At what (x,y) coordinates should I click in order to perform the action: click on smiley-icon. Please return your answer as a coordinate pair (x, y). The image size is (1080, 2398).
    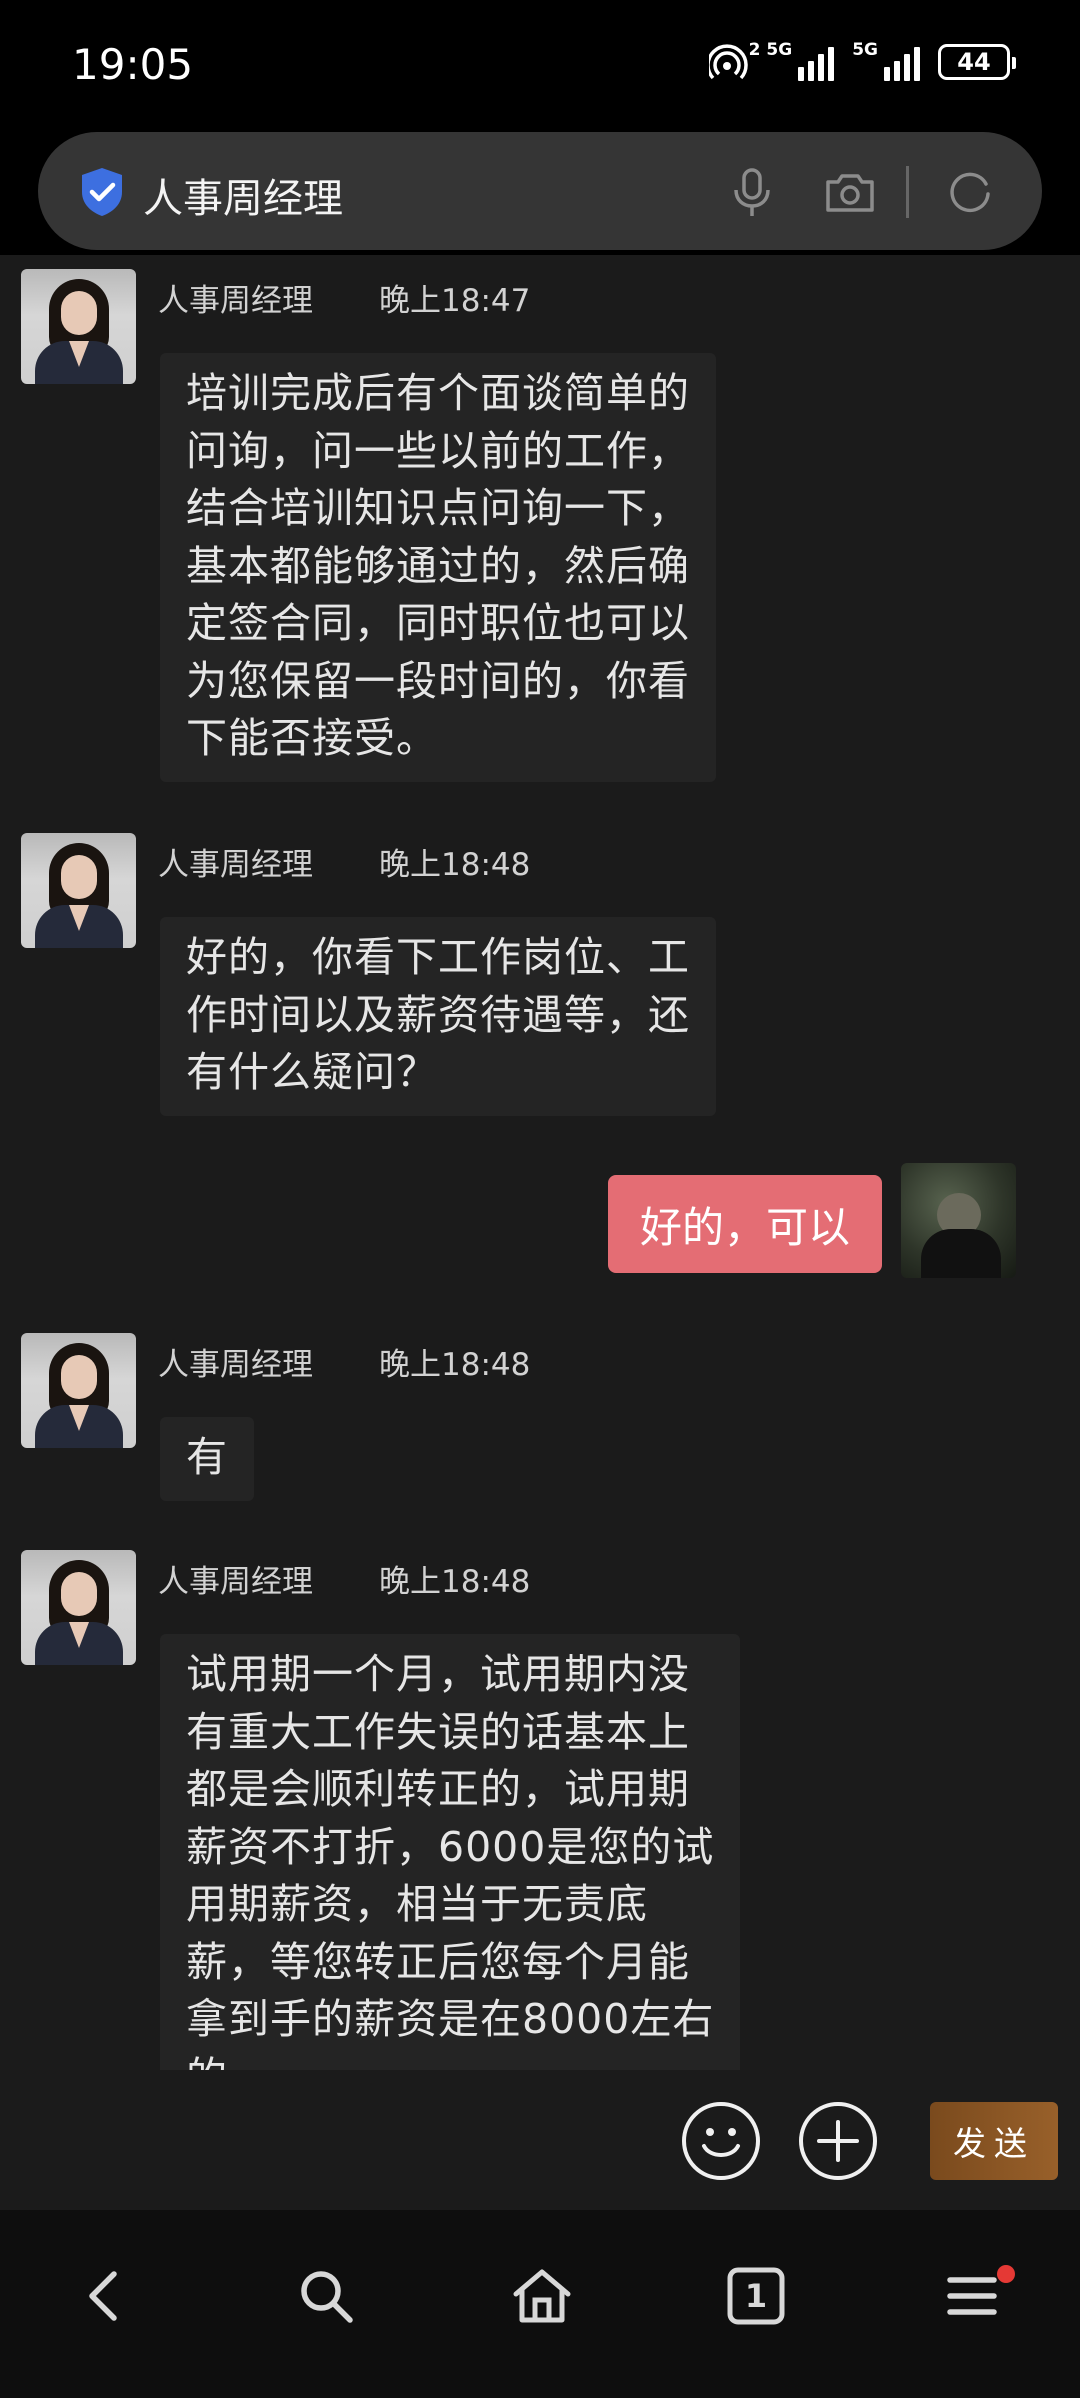
    Looking at the image, I should click on (721, 2142).